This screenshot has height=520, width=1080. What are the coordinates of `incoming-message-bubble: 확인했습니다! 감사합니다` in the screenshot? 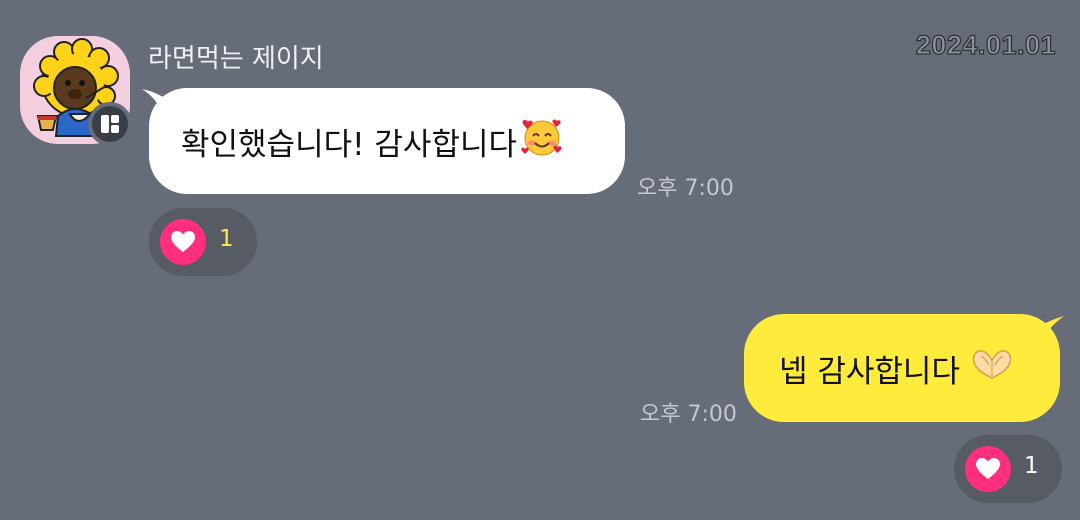 It's located at (387, 141).